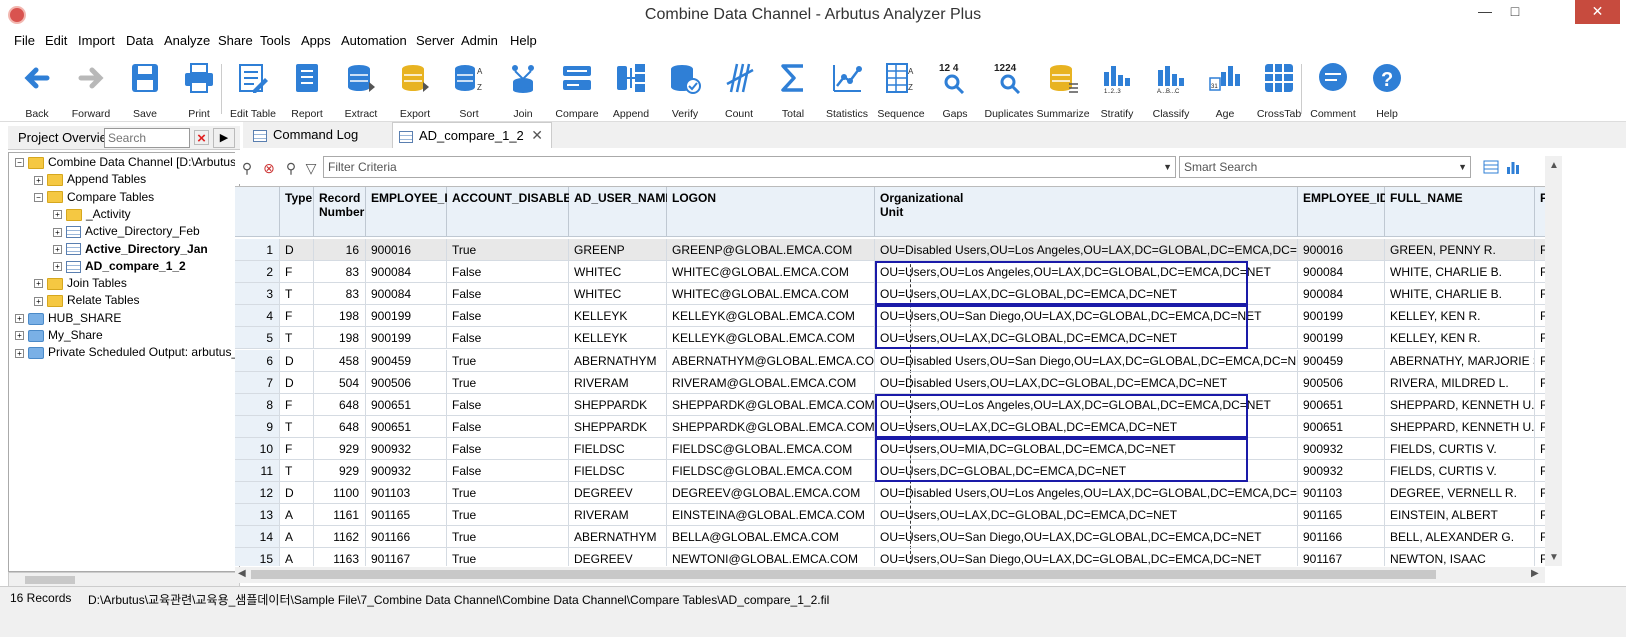 The width and height of the screenshot is (1626, 637). Describe the element at coordinates (1460, 515) in the screenshot. I see `table-cell: EINSTEIN, ALBERT` at that location.